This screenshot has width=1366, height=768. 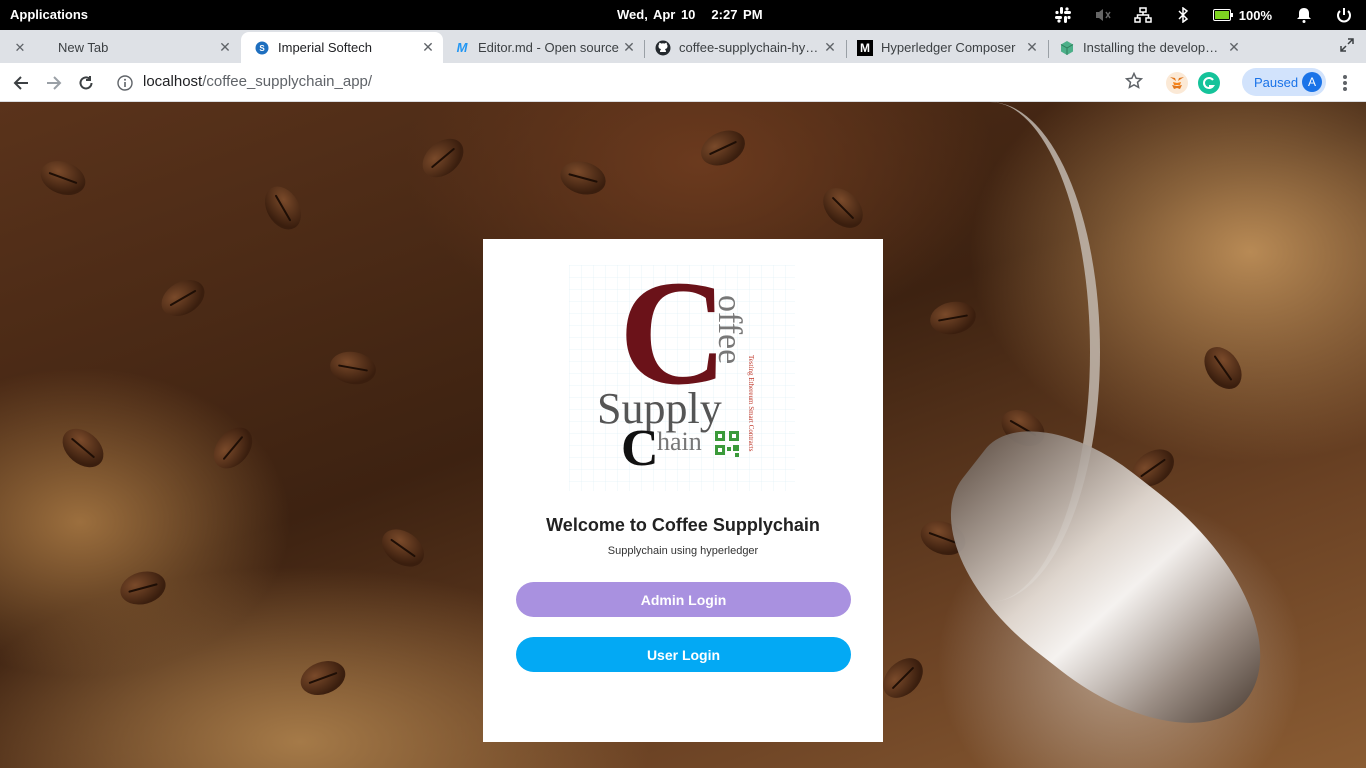 I want to click on forward-button, so click(x=54, y=83).